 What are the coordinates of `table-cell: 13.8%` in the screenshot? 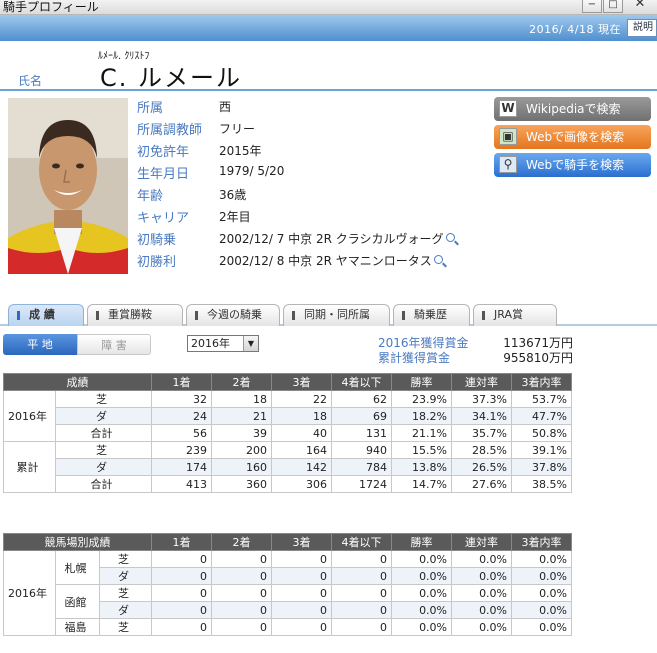 It's located at (421, 467).